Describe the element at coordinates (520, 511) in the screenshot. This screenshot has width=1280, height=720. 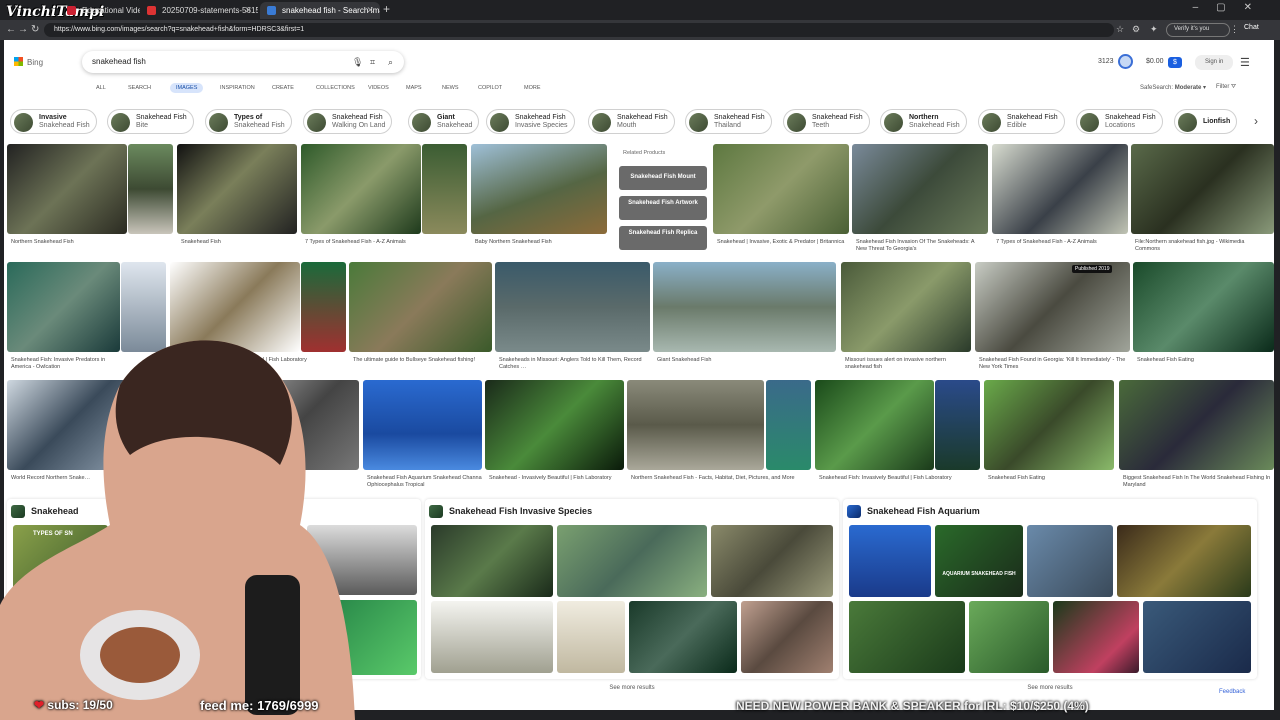
I see `collection-title: Snakehead Fish Invasive Species` at that location.